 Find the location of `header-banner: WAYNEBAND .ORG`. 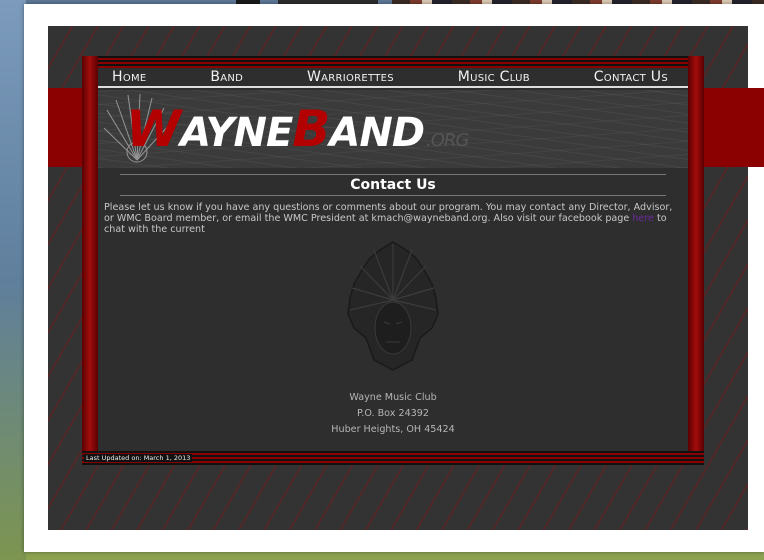

header-banner: WAYNEBAND .ORG is located at coordinates (393, 129).